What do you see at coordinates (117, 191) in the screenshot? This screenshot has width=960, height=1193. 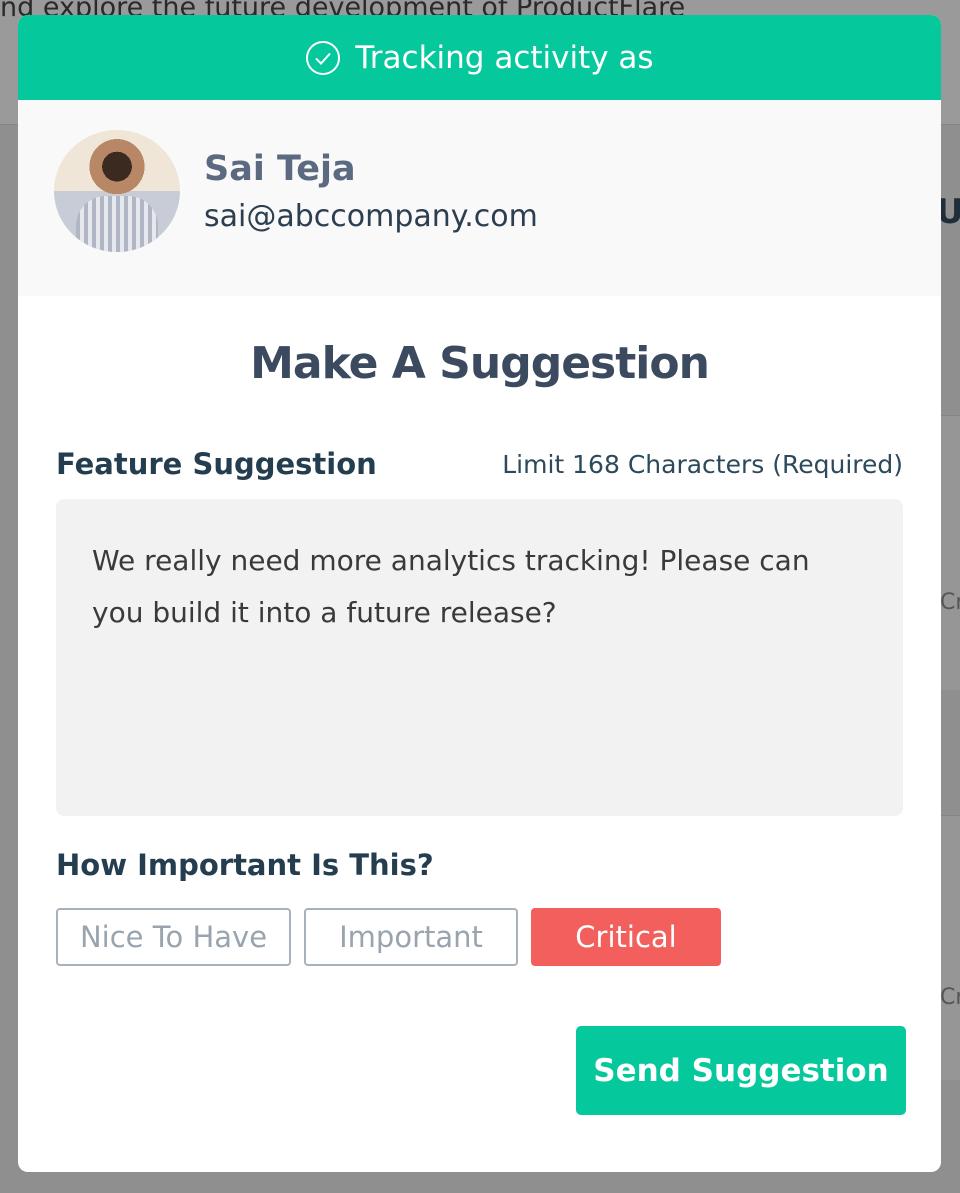 I see `avatar` at bounding box center [117, 191].